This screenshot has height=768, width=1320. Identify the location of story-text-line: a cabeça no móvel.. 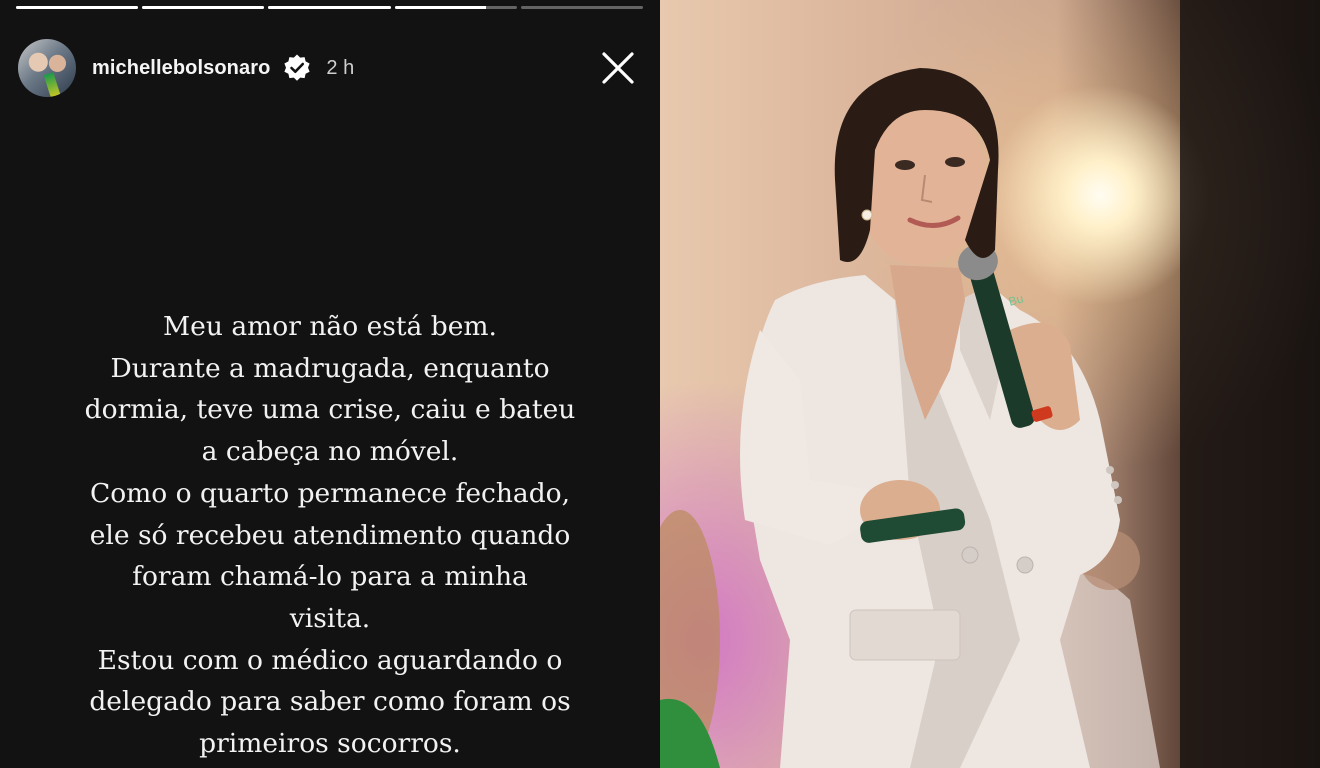
(330, 452).